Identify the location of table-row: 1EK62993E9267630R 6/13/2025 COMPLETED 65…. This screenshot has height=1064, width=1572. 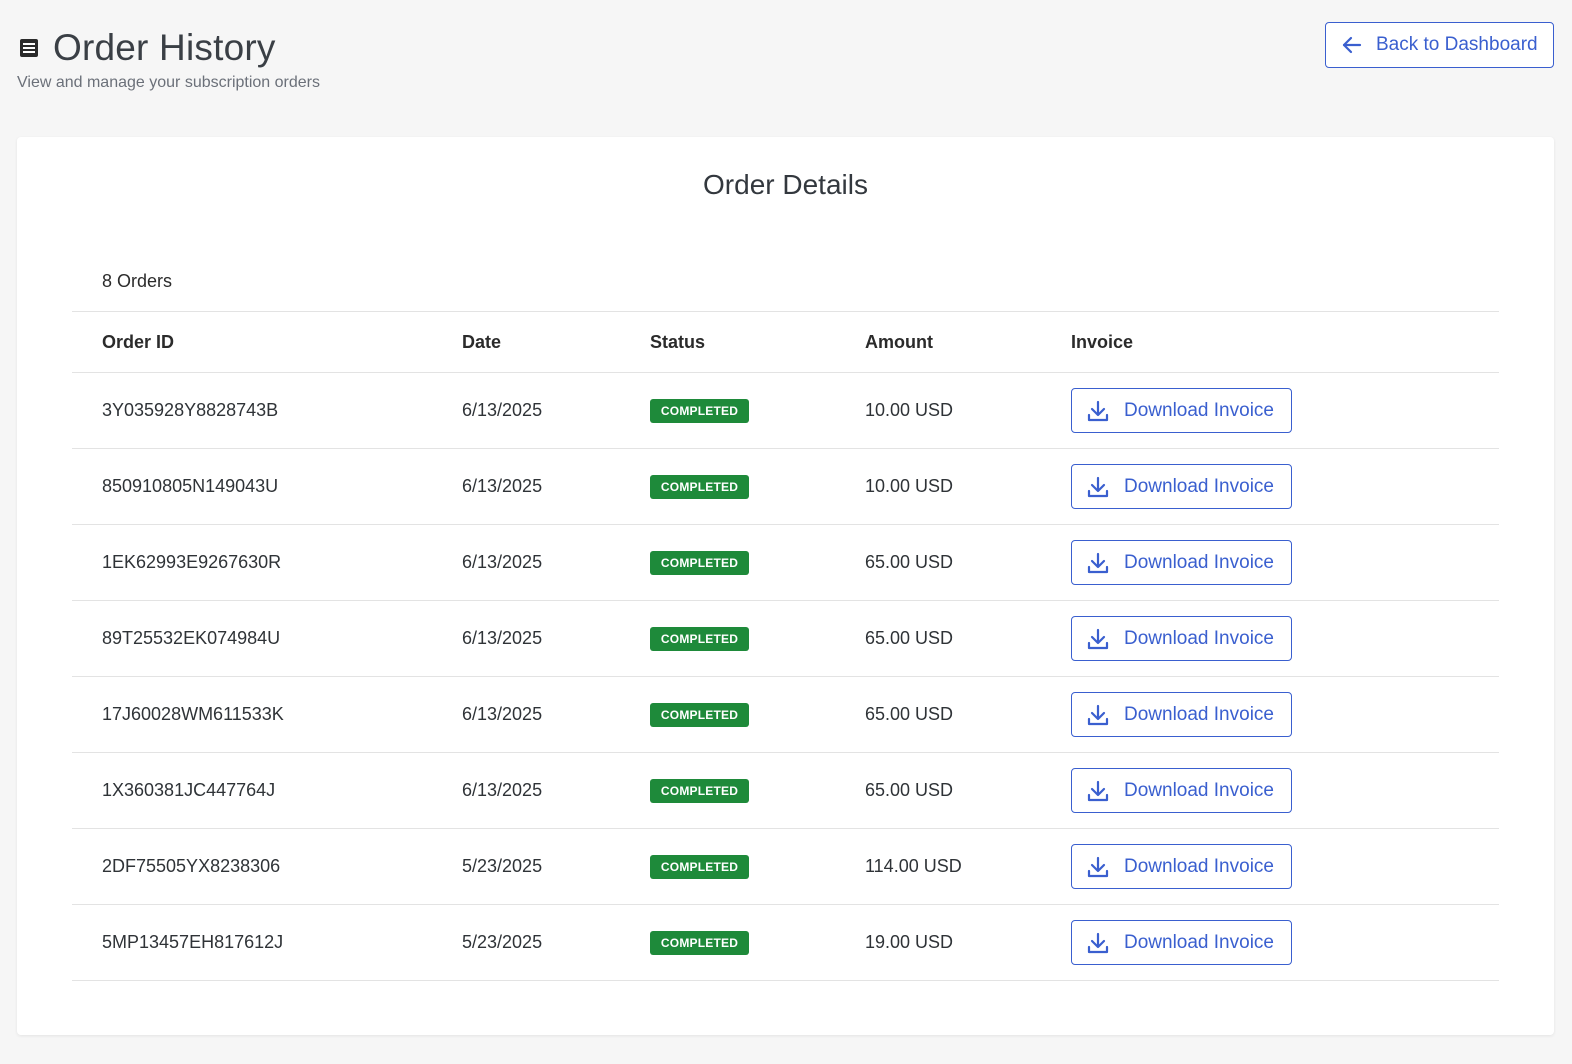
(785, 563).